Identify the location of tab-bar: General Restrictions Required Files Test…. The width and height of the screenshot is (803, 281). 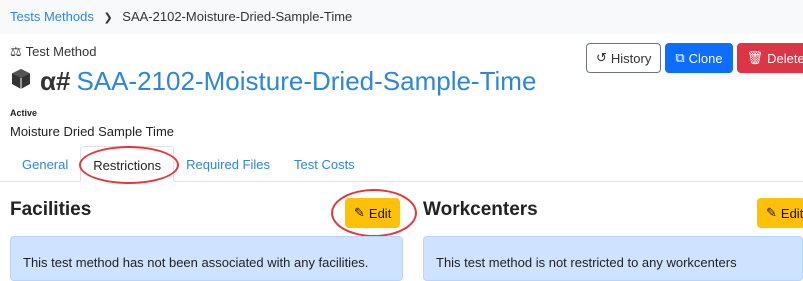
(401, 164).